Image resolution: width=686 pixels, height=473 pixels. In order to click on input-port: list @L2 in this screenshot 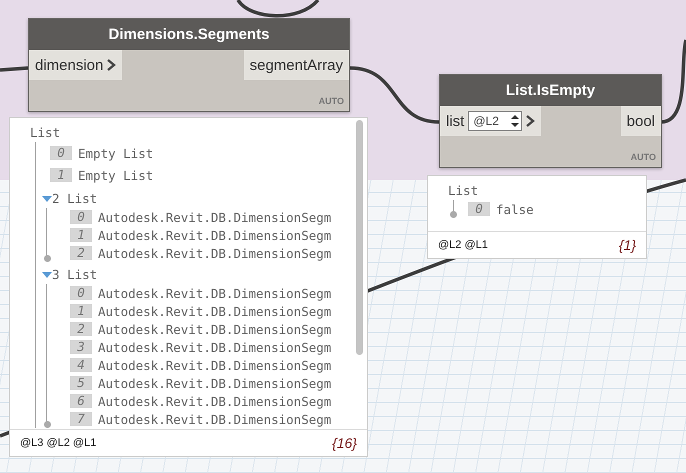, I will do `click(491, 121)`.